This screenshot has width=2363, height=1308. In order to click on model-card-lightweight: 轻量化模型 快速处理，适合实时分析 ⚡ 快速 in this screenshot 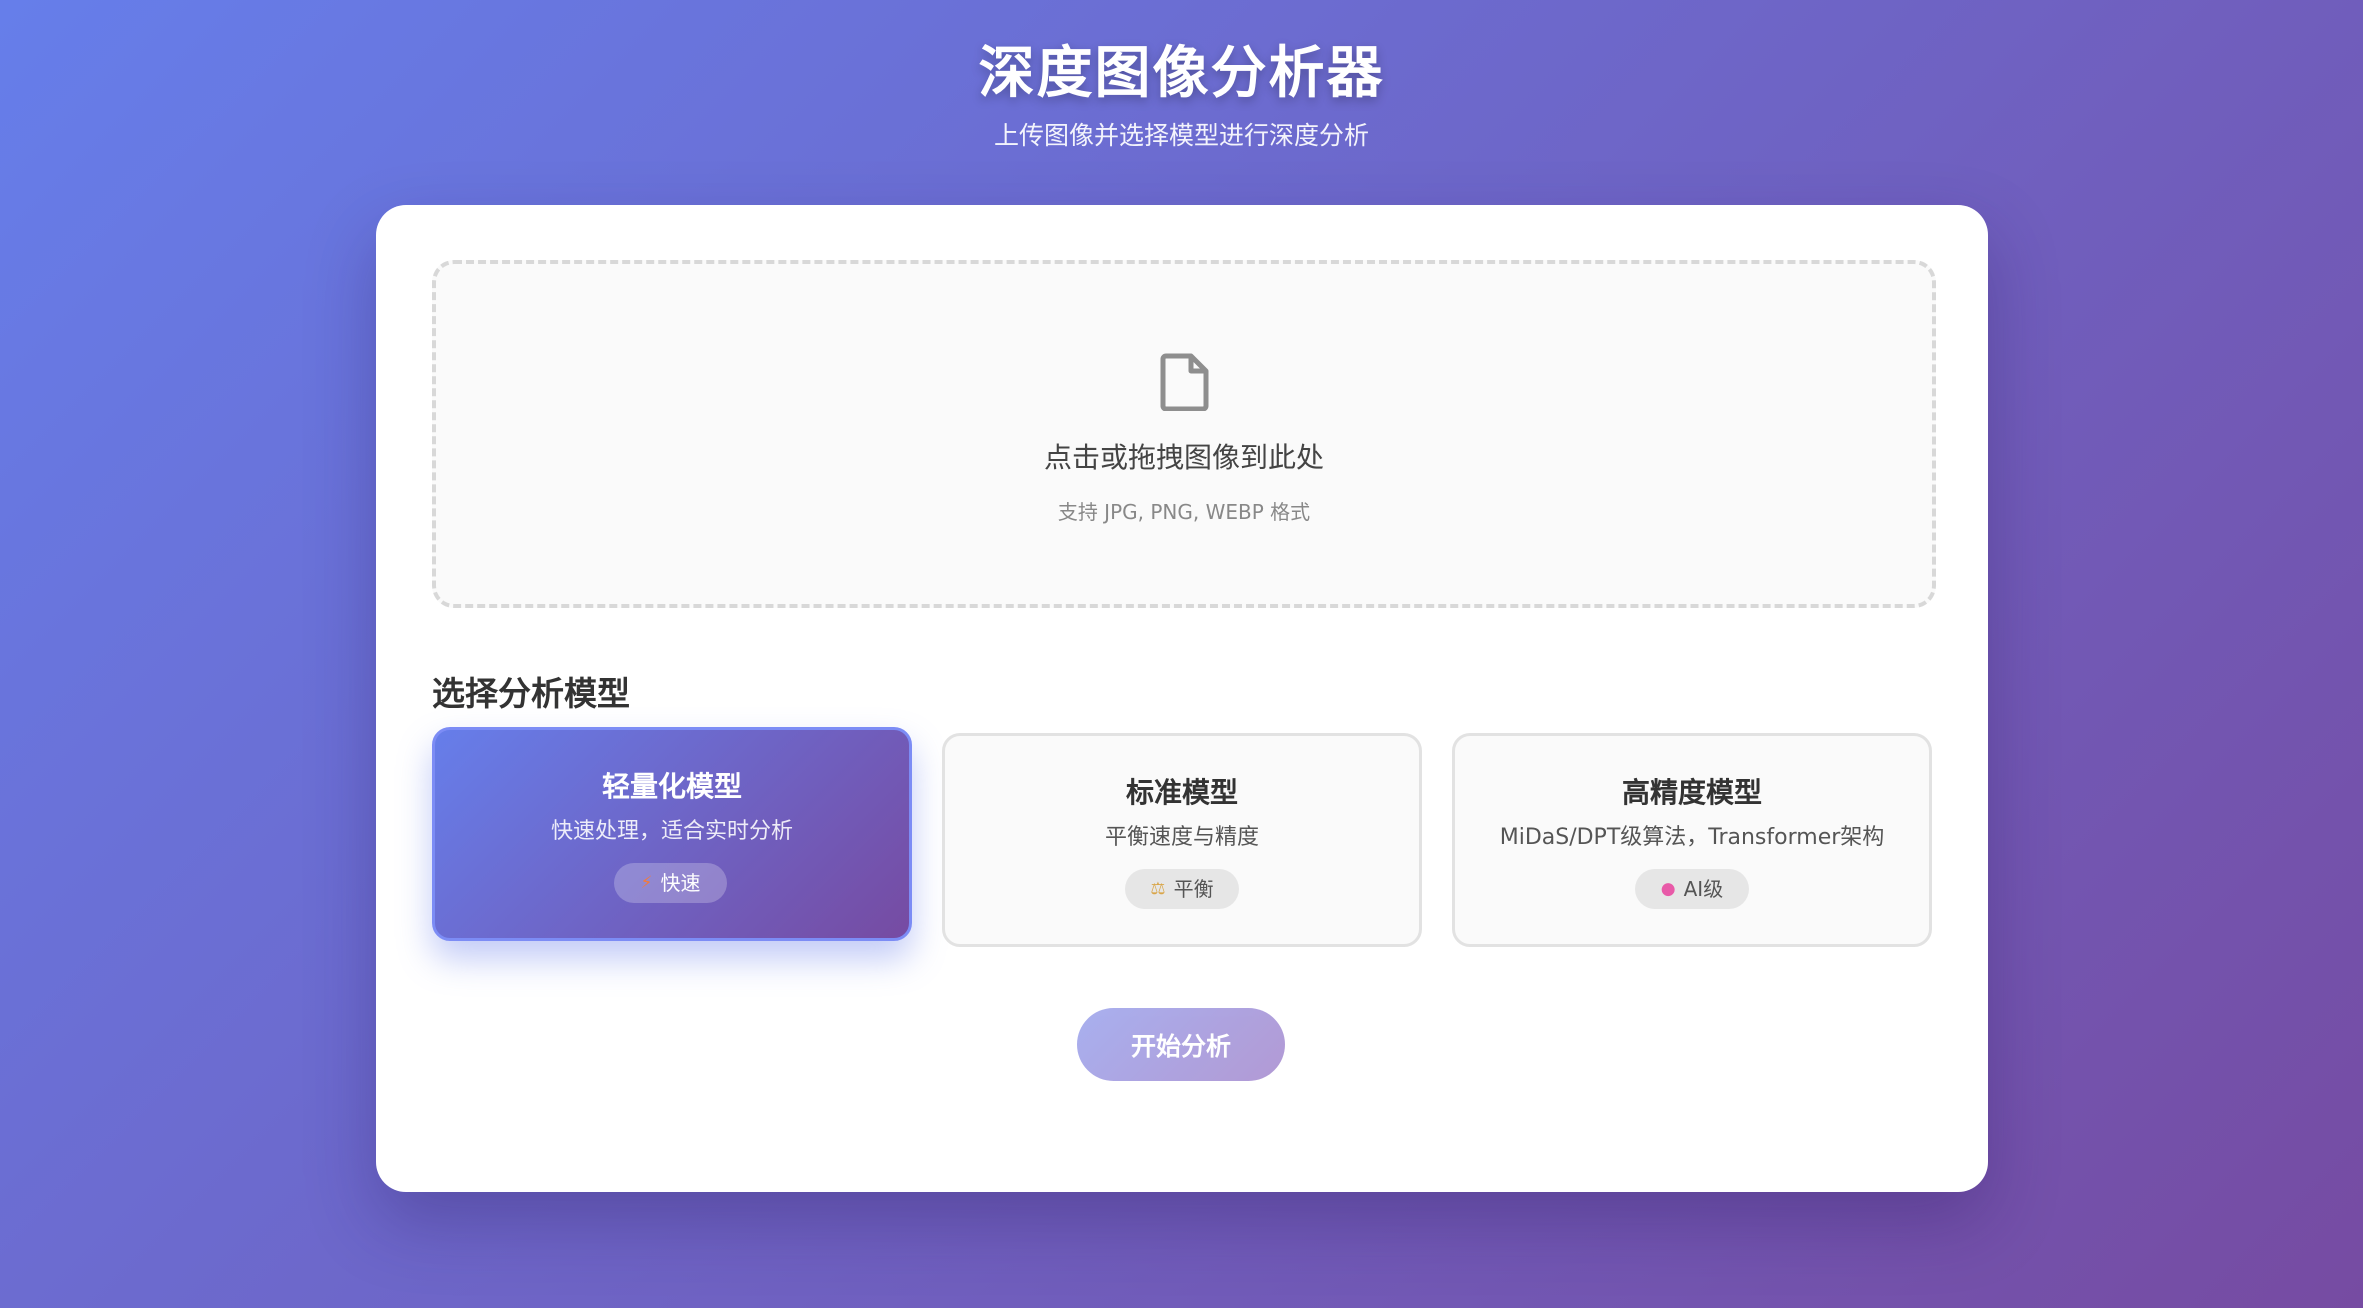, I will do `click(672, 834)`.